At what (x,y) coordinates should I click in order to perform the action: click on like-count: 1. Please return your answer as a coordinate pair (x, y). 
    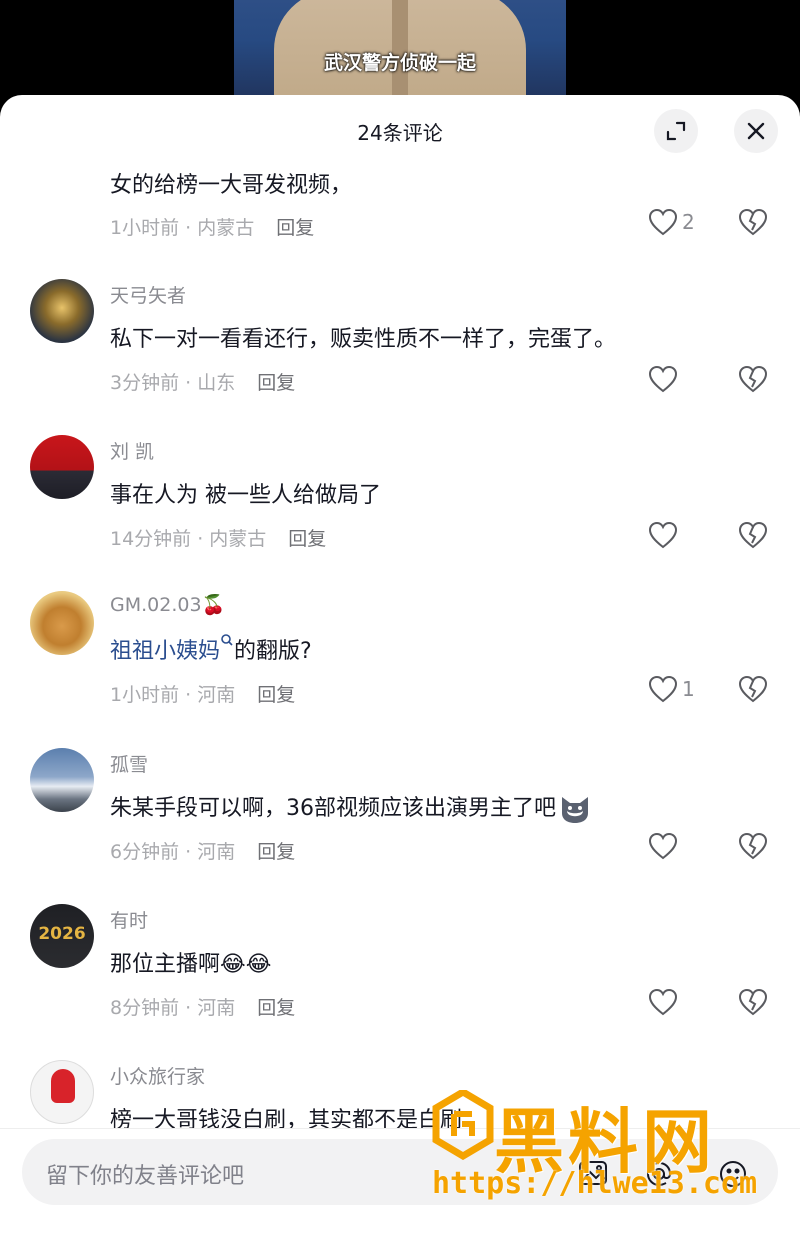
    Looking at the image, I should click on (688, 689).